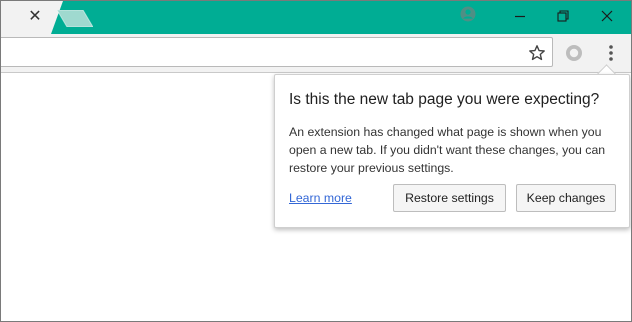 The height and width of the screenshot is (322, 632). Describe the element at coordinates (316, 17) in the screenshot. I see `title-bar: ✕` at that location.